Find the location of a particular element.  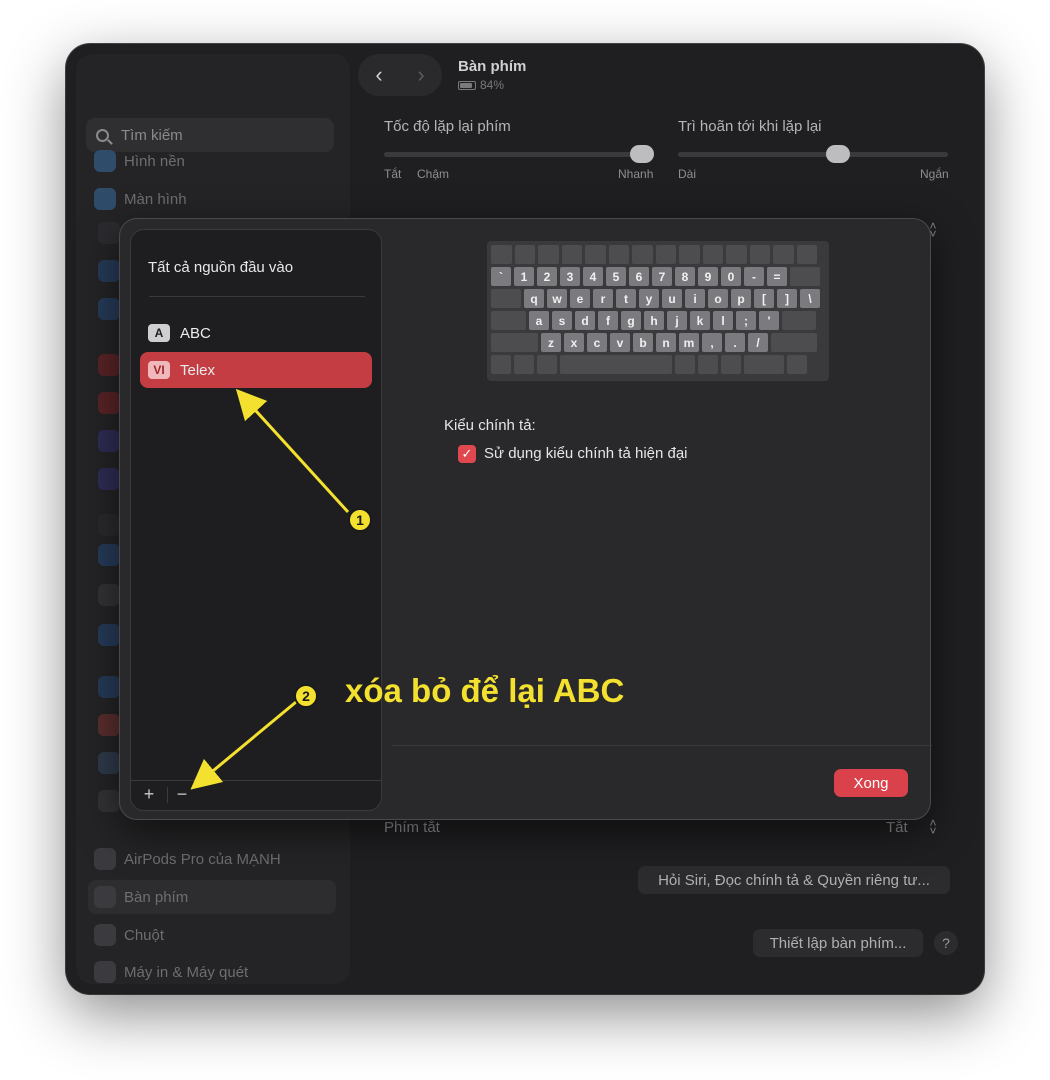

step-1-badge: 1 is located at coordinates (360, 520).